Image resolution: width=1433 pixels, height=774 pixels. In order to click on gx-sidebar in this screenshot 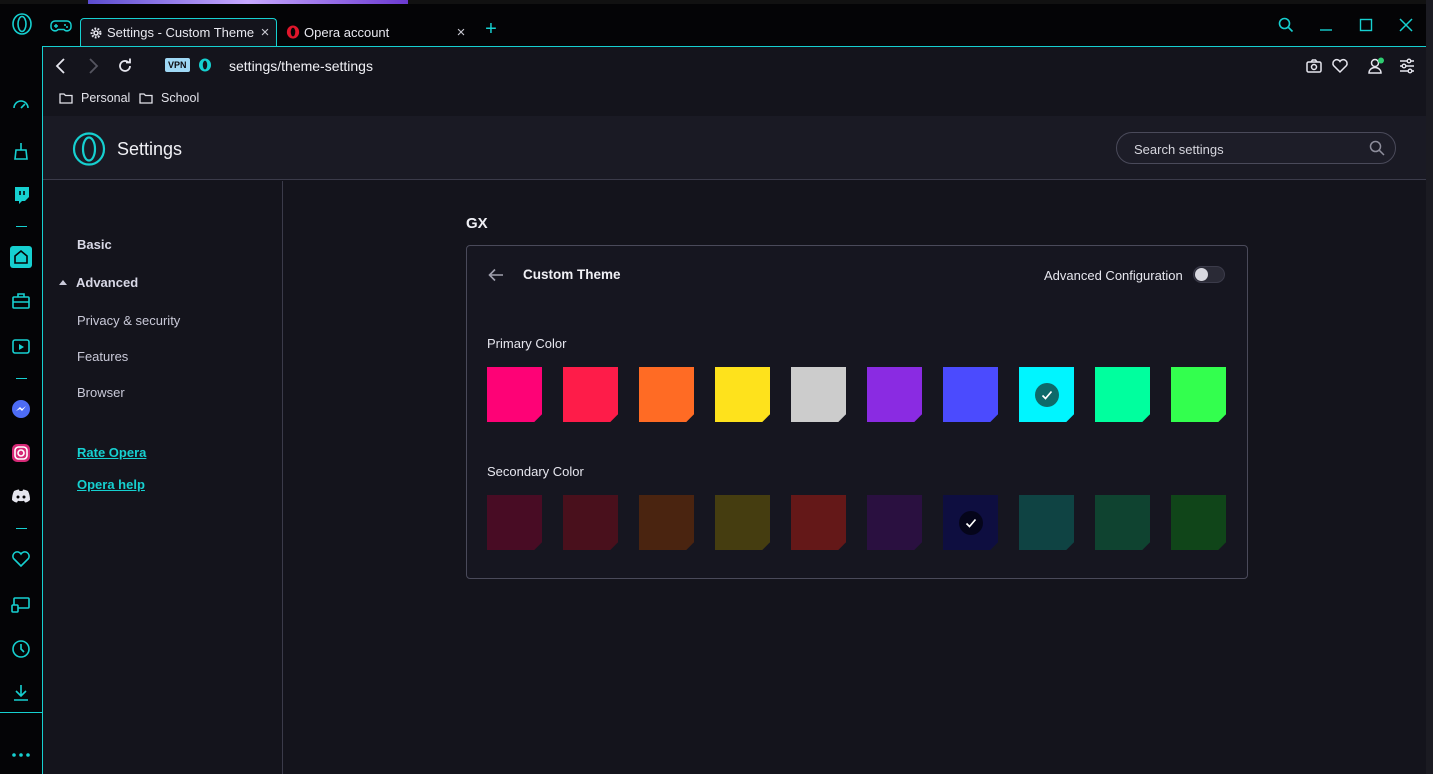, I will do `click(21, 410)`.